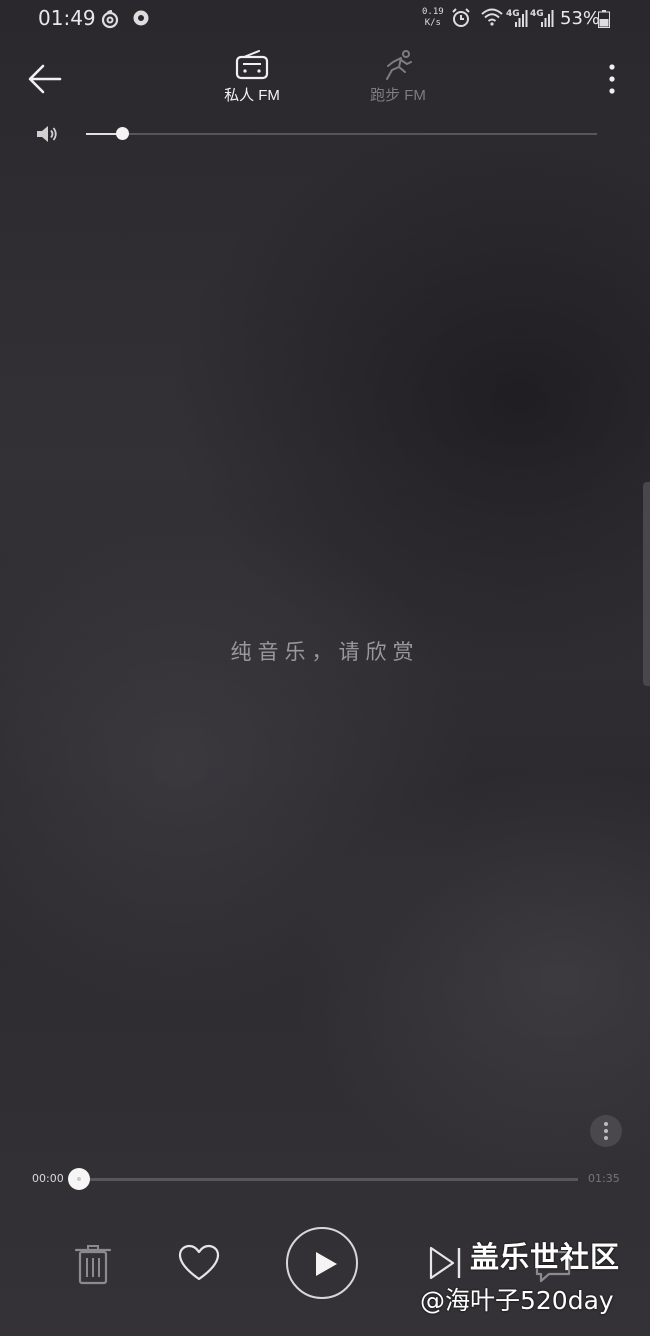 This screenshot has width=650, height=1336. Describe the element at coordinates (252, 65) in the screenshot. I see `radio-icon` at that location.